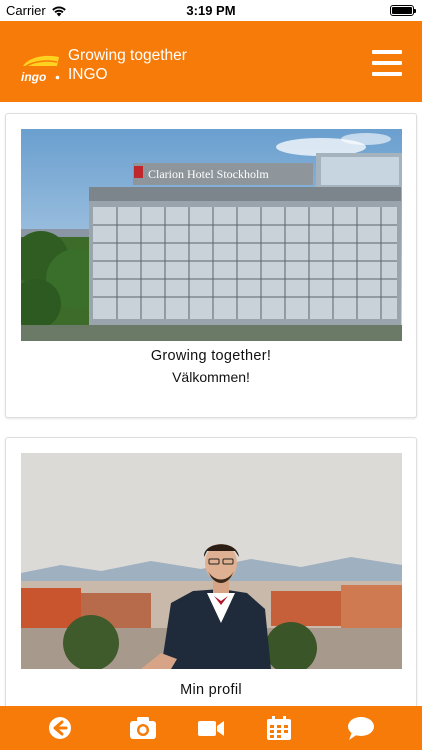 The height and width of the screenshot is (750, 422). What do you see at coordinates (127, 55) in the screenshot?
I see `header-title: Growing together` at bounding box center [127, 55].